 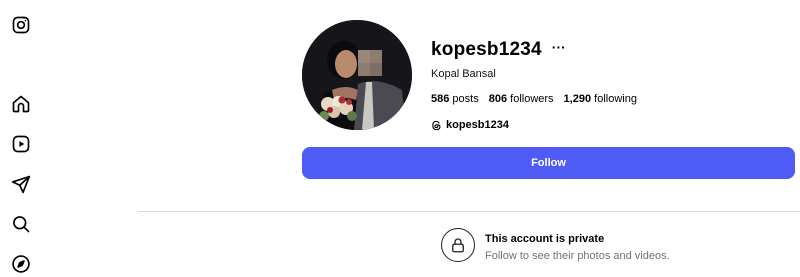 What do you see at coordinates (21, 184) in the screenshot?
I see `messages-icon` at bounding box center [21, 184].